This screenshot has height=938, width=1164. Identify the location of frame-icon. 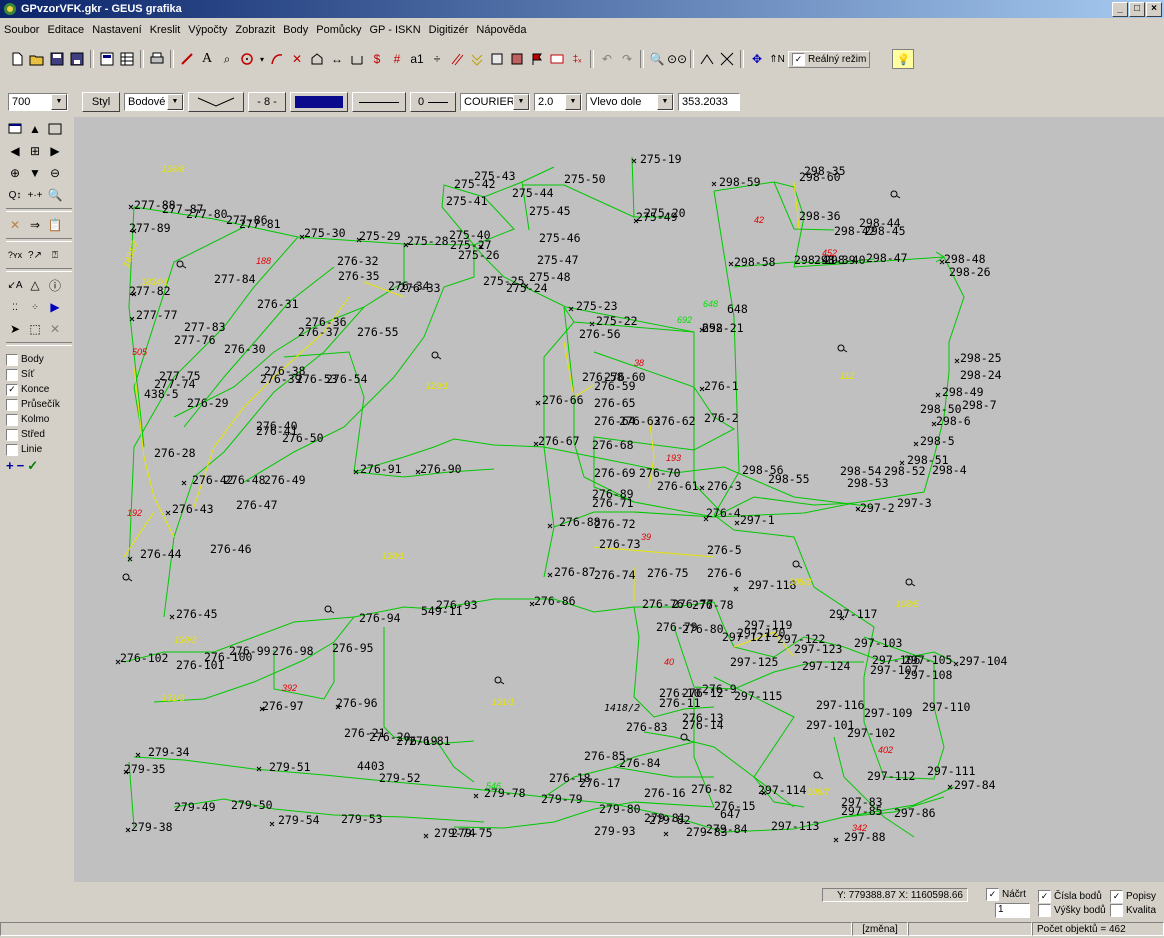
(497, 59).